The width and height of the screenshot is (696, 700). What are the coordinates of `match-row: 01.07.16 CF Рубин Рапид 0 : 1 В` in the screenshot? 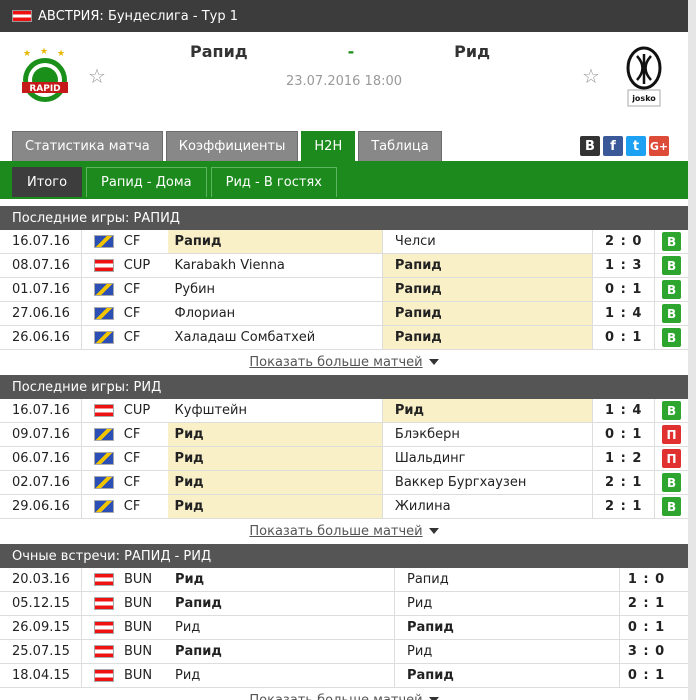 It's located at (344, 290).